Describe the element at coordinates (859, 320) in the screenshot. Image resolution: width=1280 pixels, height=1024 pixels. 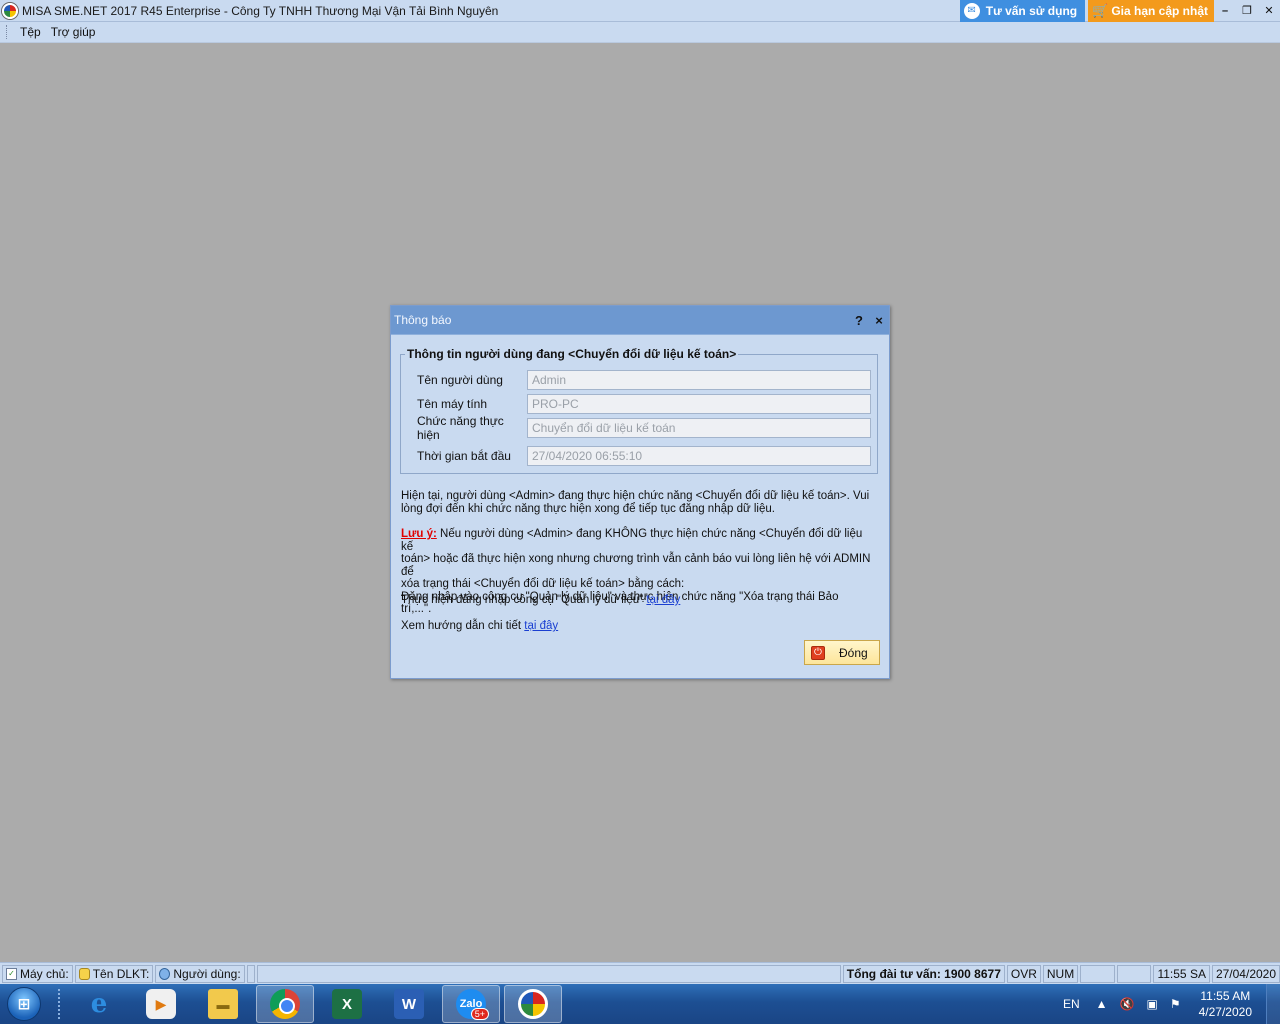
I see `help-icon: ?` at that location.